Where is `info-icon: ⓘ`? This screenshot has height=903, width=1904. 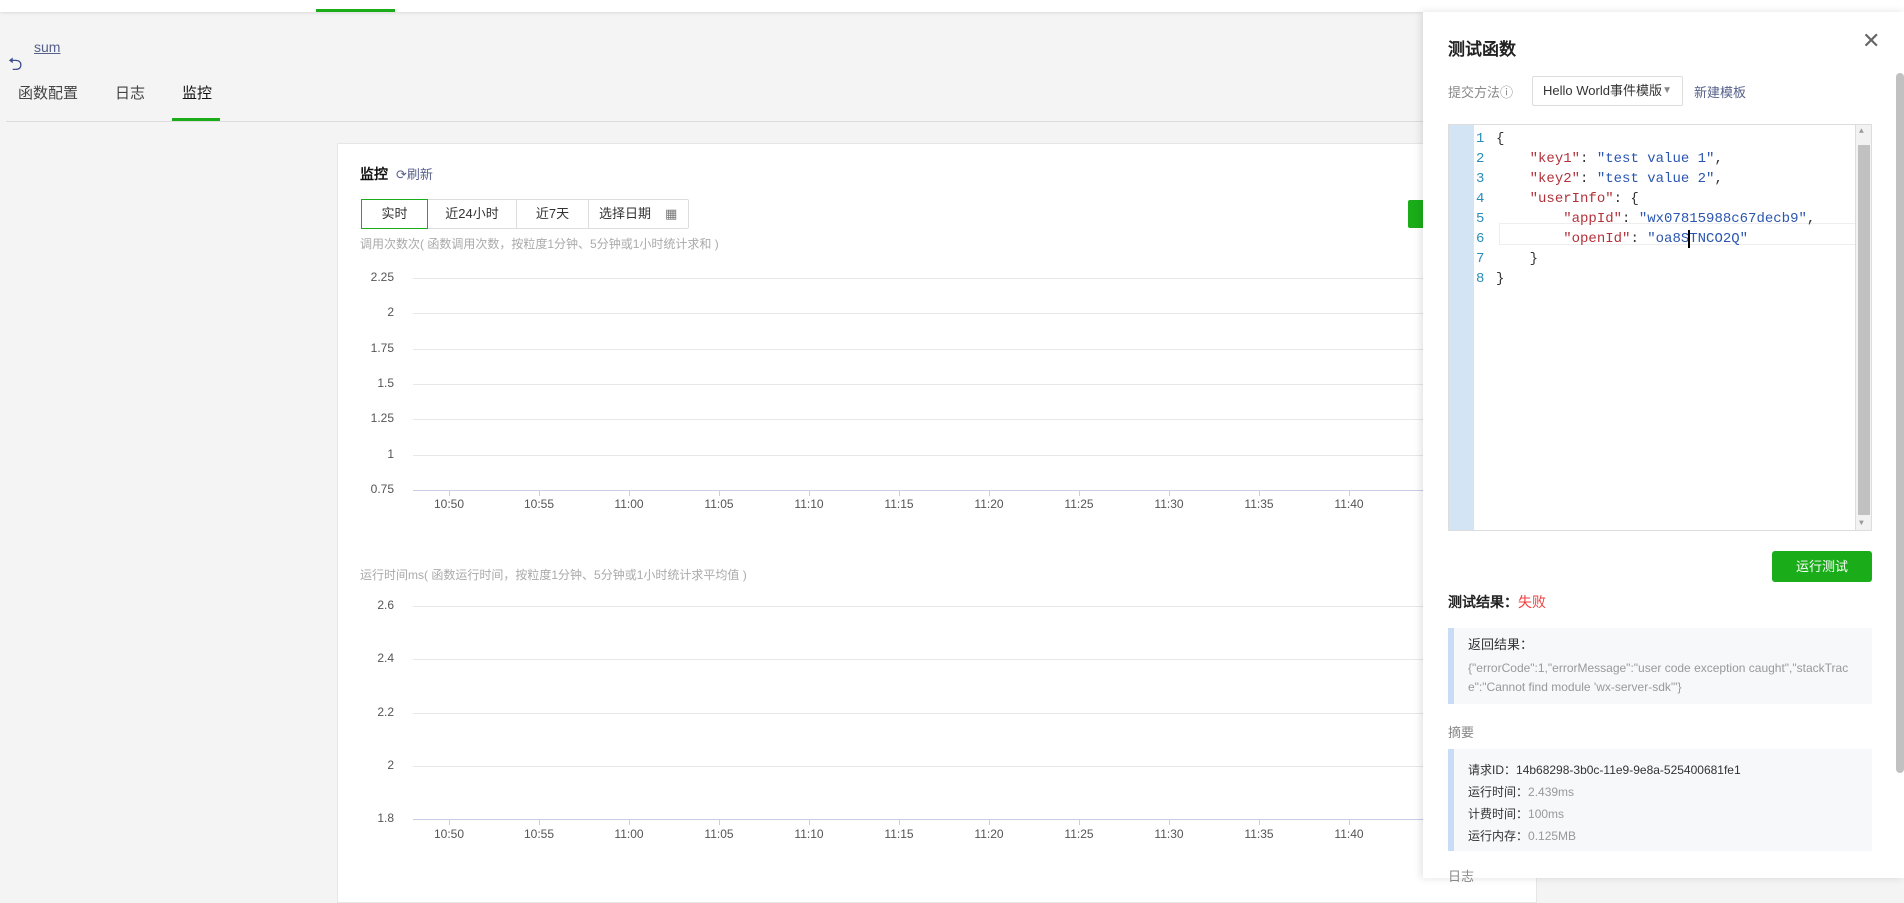 info-icon: ⓘ is located at coordinates (1506, 92).